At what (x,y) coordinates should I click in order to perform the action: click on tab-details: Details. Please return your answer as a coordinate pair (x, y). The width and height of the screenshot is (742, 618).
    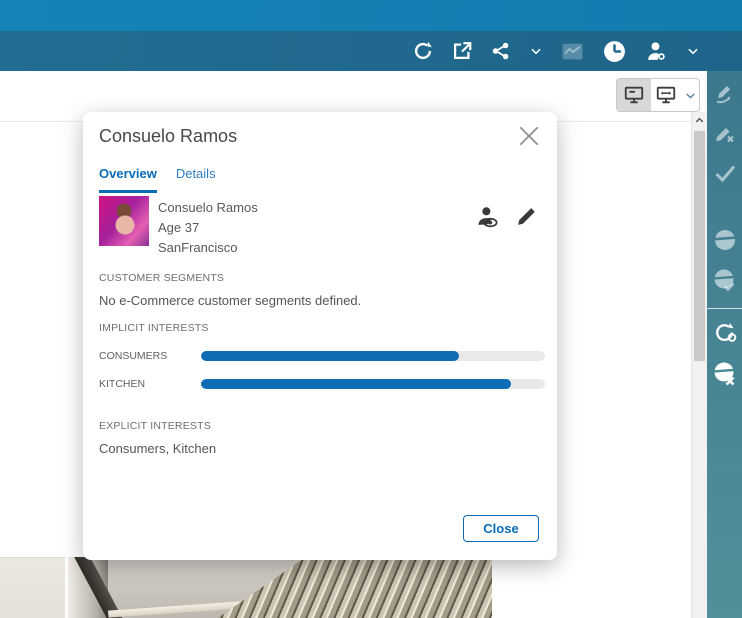
    Looking at the image, I should click on (196, 179).